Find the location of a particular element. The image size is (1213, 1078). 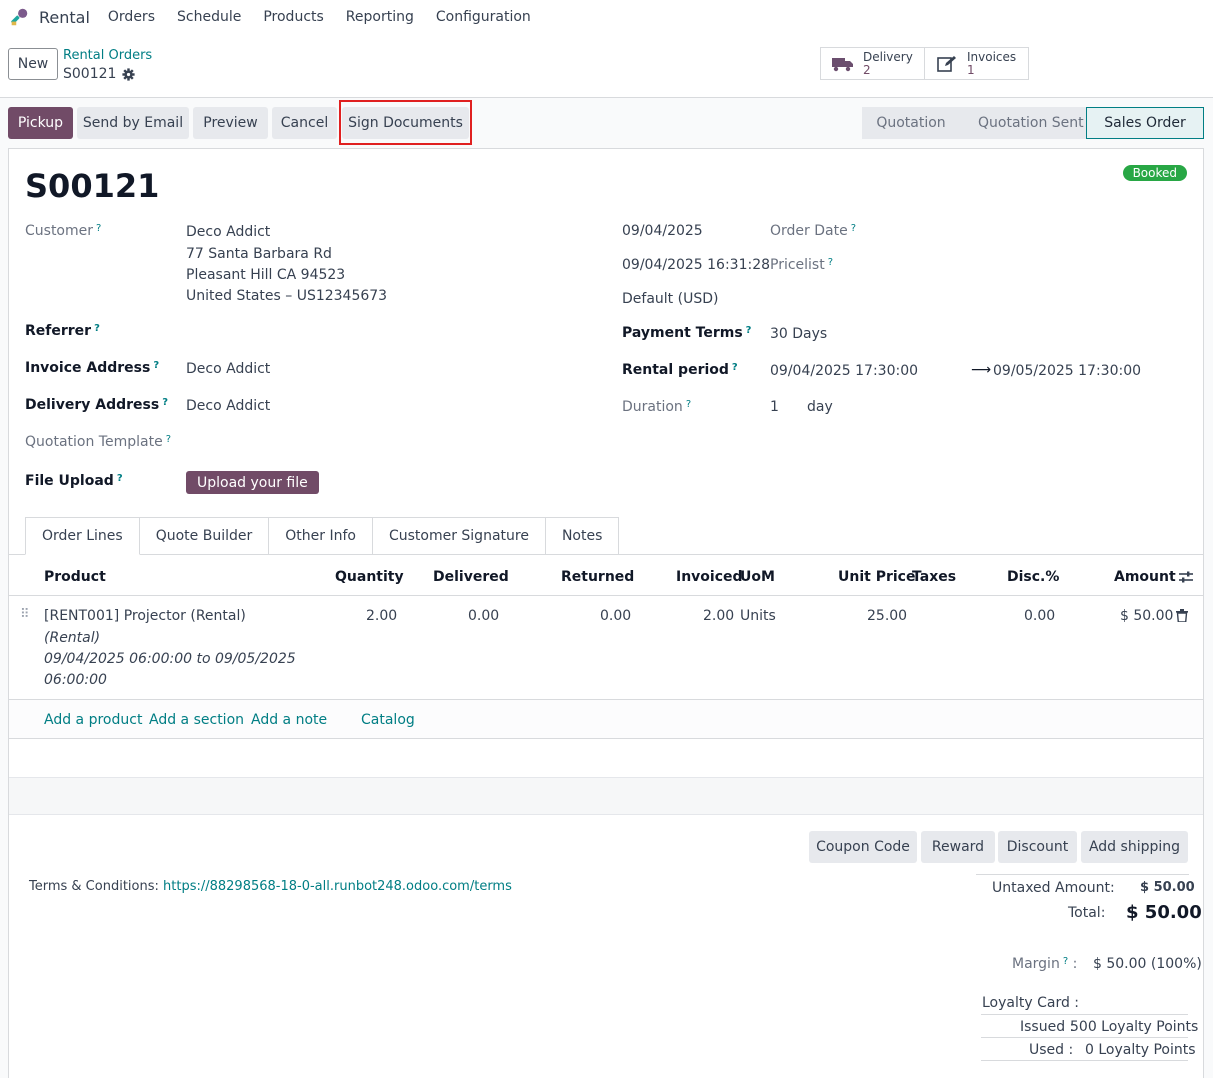

menu-products: Products is located at coordinates (293, 17).